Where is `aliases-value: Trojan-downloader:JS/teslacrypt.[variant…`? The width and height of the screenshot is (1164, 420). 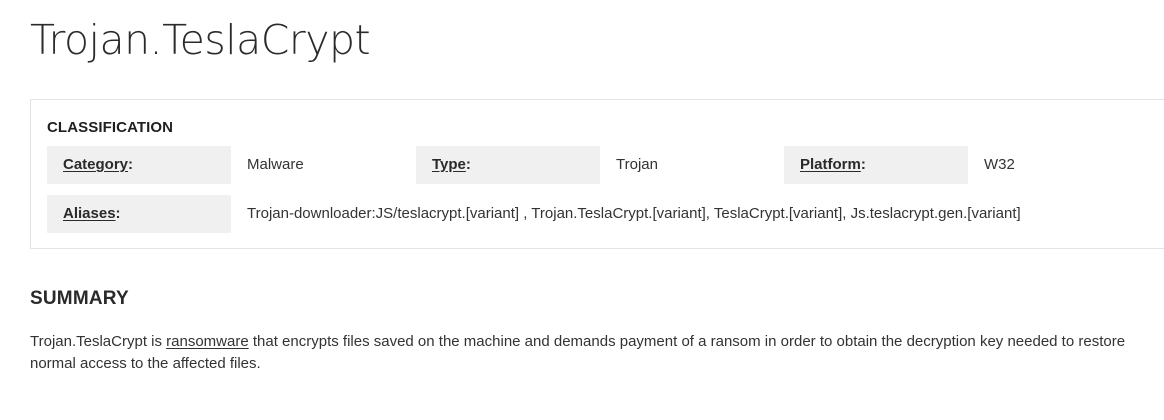
aliases-value: Trojan-downloader:JS/teslacrypt.[variant… is located at coordinates (634, 213).